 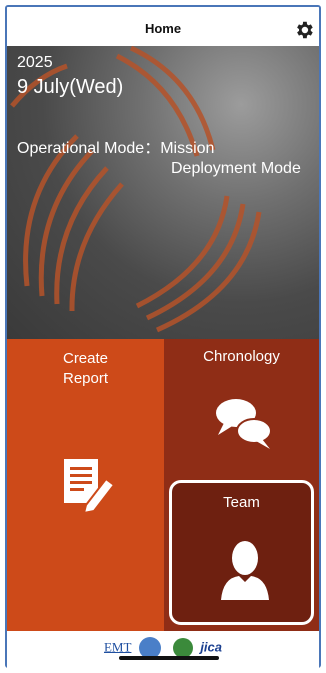 What do you see at coordinates (116, 148) in the screenshot?
I see `operational-mode-label: Operational Mode：Mission` at bounding box center [116, 148].